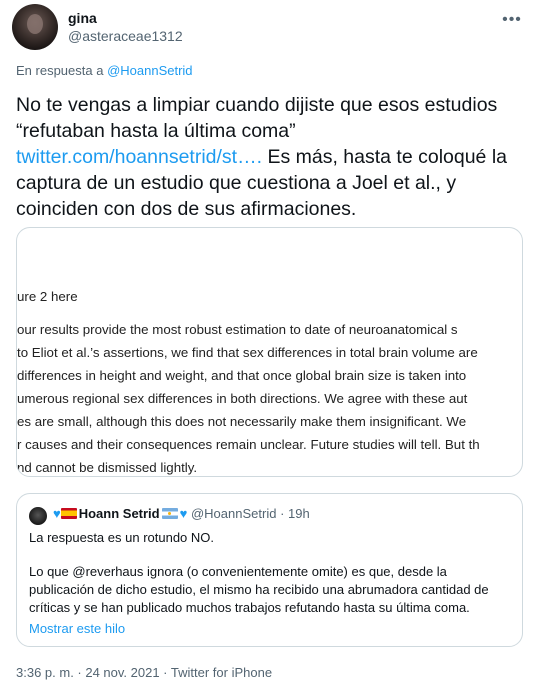  I want to click on tweet-header: gina @asteraceae1312 •••, so click(269, 27).